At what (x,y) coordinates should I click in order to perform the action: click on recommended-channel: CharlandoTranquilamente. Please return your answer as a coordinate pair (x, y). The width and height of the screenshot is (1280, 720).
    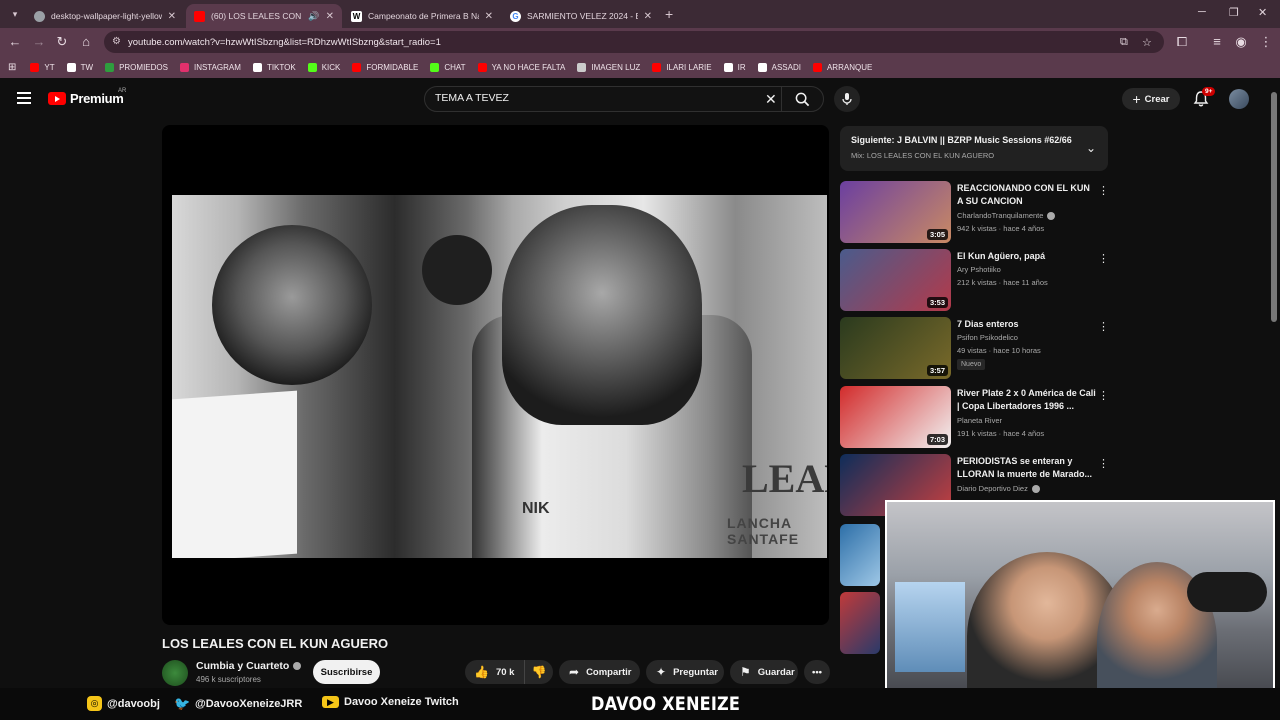
    Looking at the image, I should click on (1006, 216).